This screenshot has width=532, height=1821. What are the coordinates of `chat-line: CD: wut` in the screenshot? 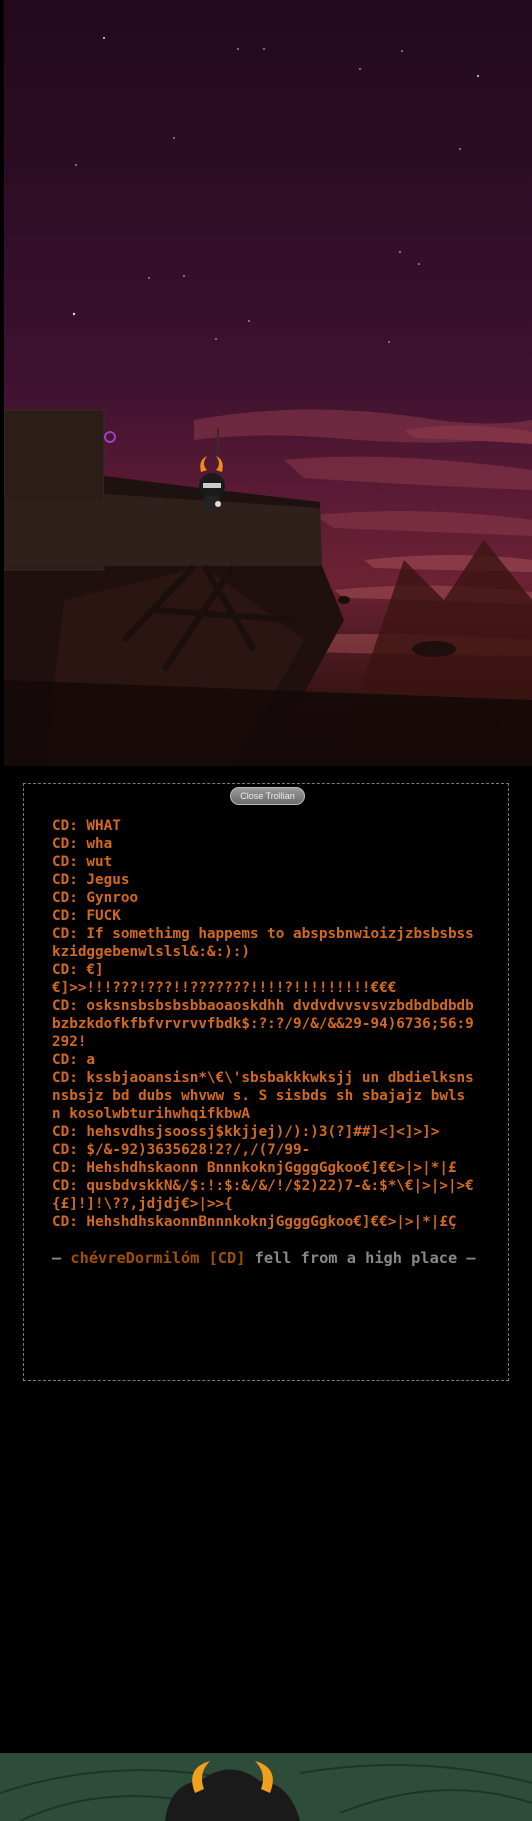 It's located at (82, 862).